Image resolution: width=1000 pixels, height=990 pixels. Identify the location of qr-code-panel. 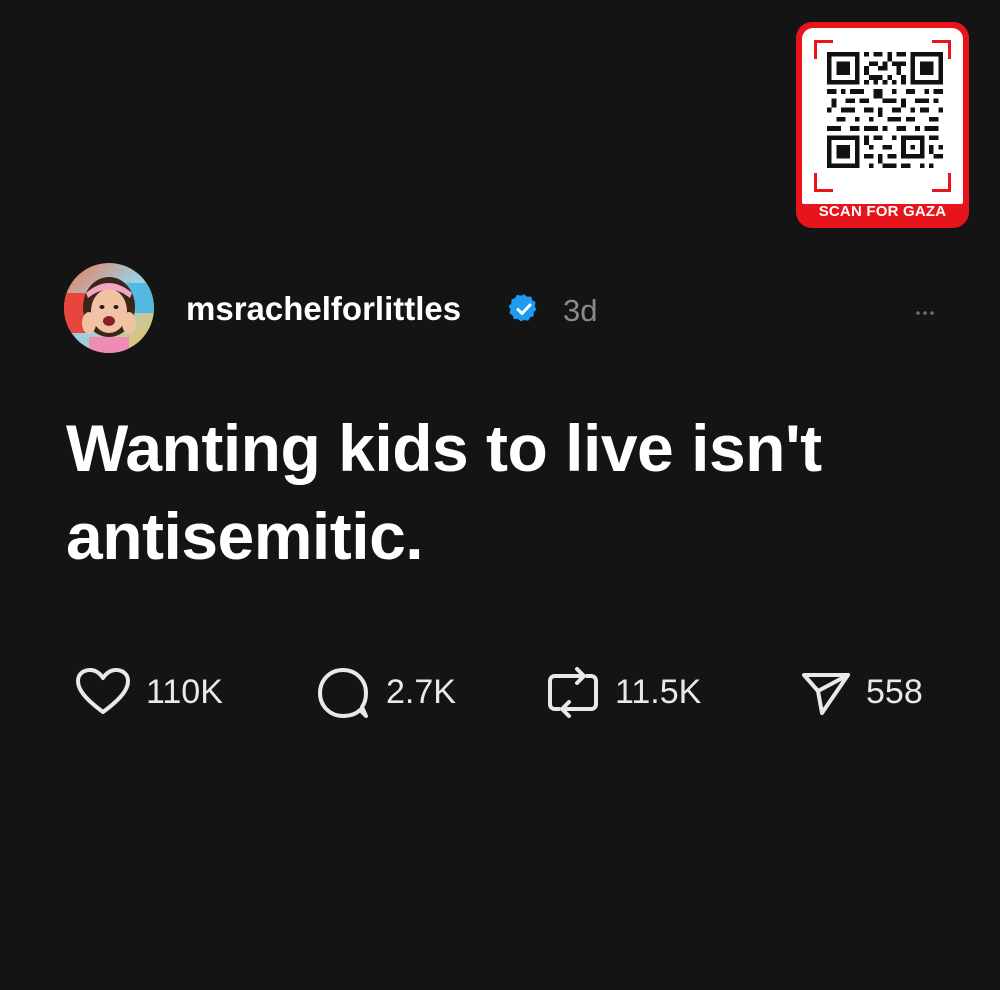
(882, 116).